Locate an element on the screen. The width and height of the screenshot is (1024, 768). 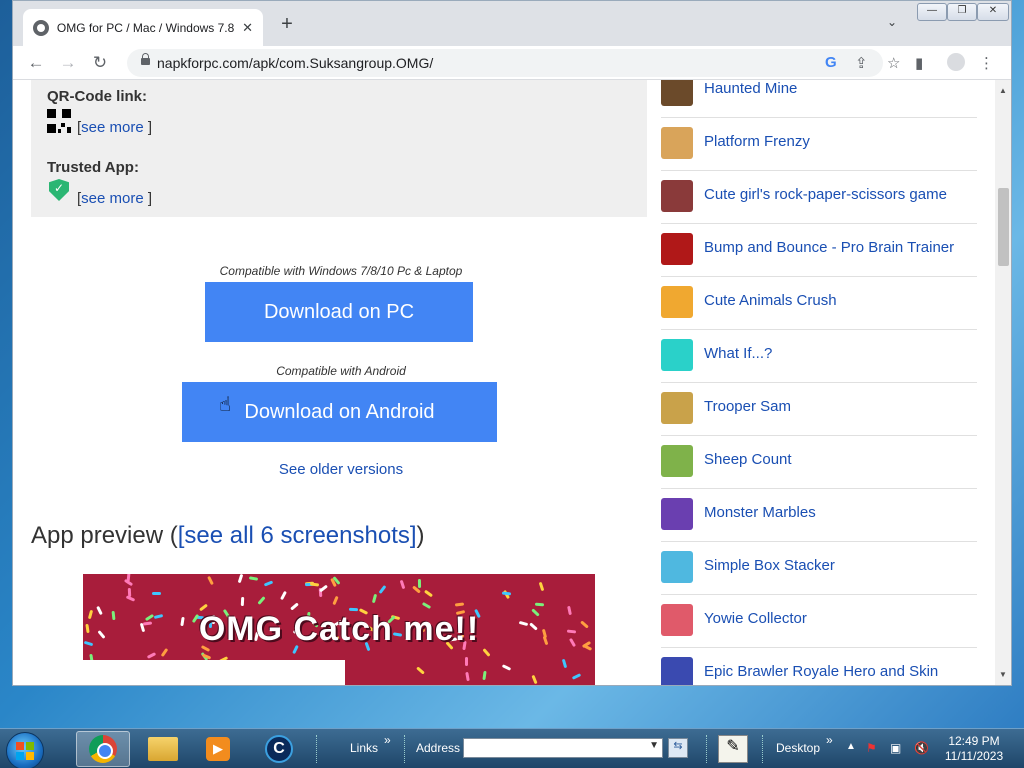
related-app-name: Platform Frenzy is located at coordinates (757, 141).